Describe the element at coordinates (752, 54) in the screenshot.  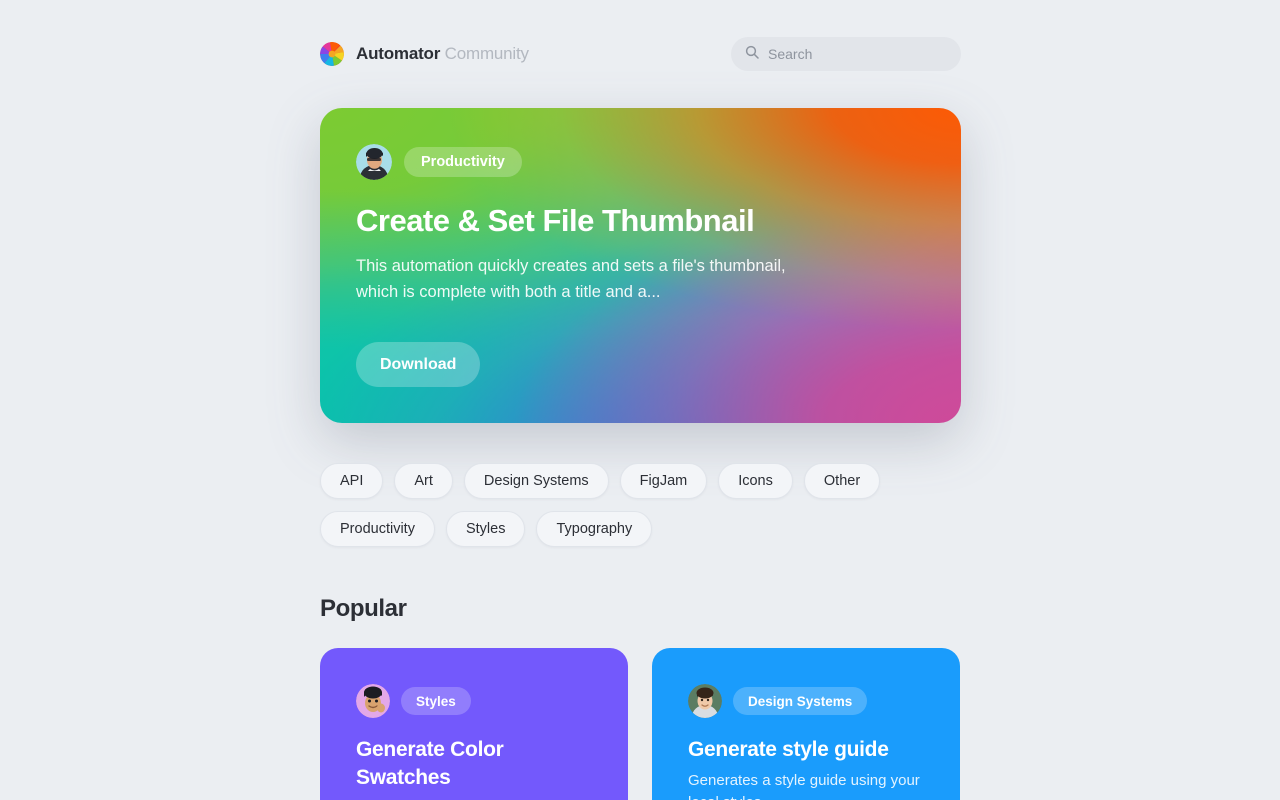
I see `search-icon` at that location.